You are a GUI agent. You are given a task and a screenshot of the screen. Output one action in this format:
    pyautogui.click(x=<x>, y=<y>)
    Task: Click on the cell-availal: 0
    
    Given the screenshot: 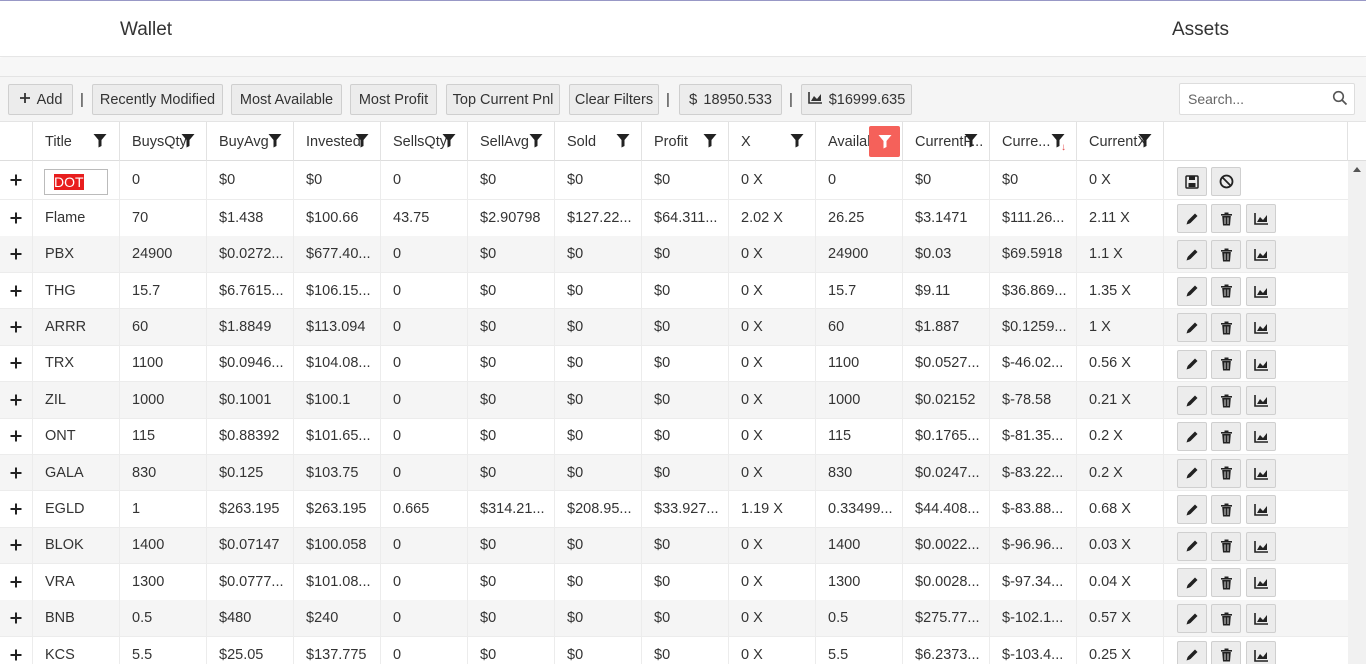 What is the action you would take?
    pyautogui.click(x=859, y=180)
    